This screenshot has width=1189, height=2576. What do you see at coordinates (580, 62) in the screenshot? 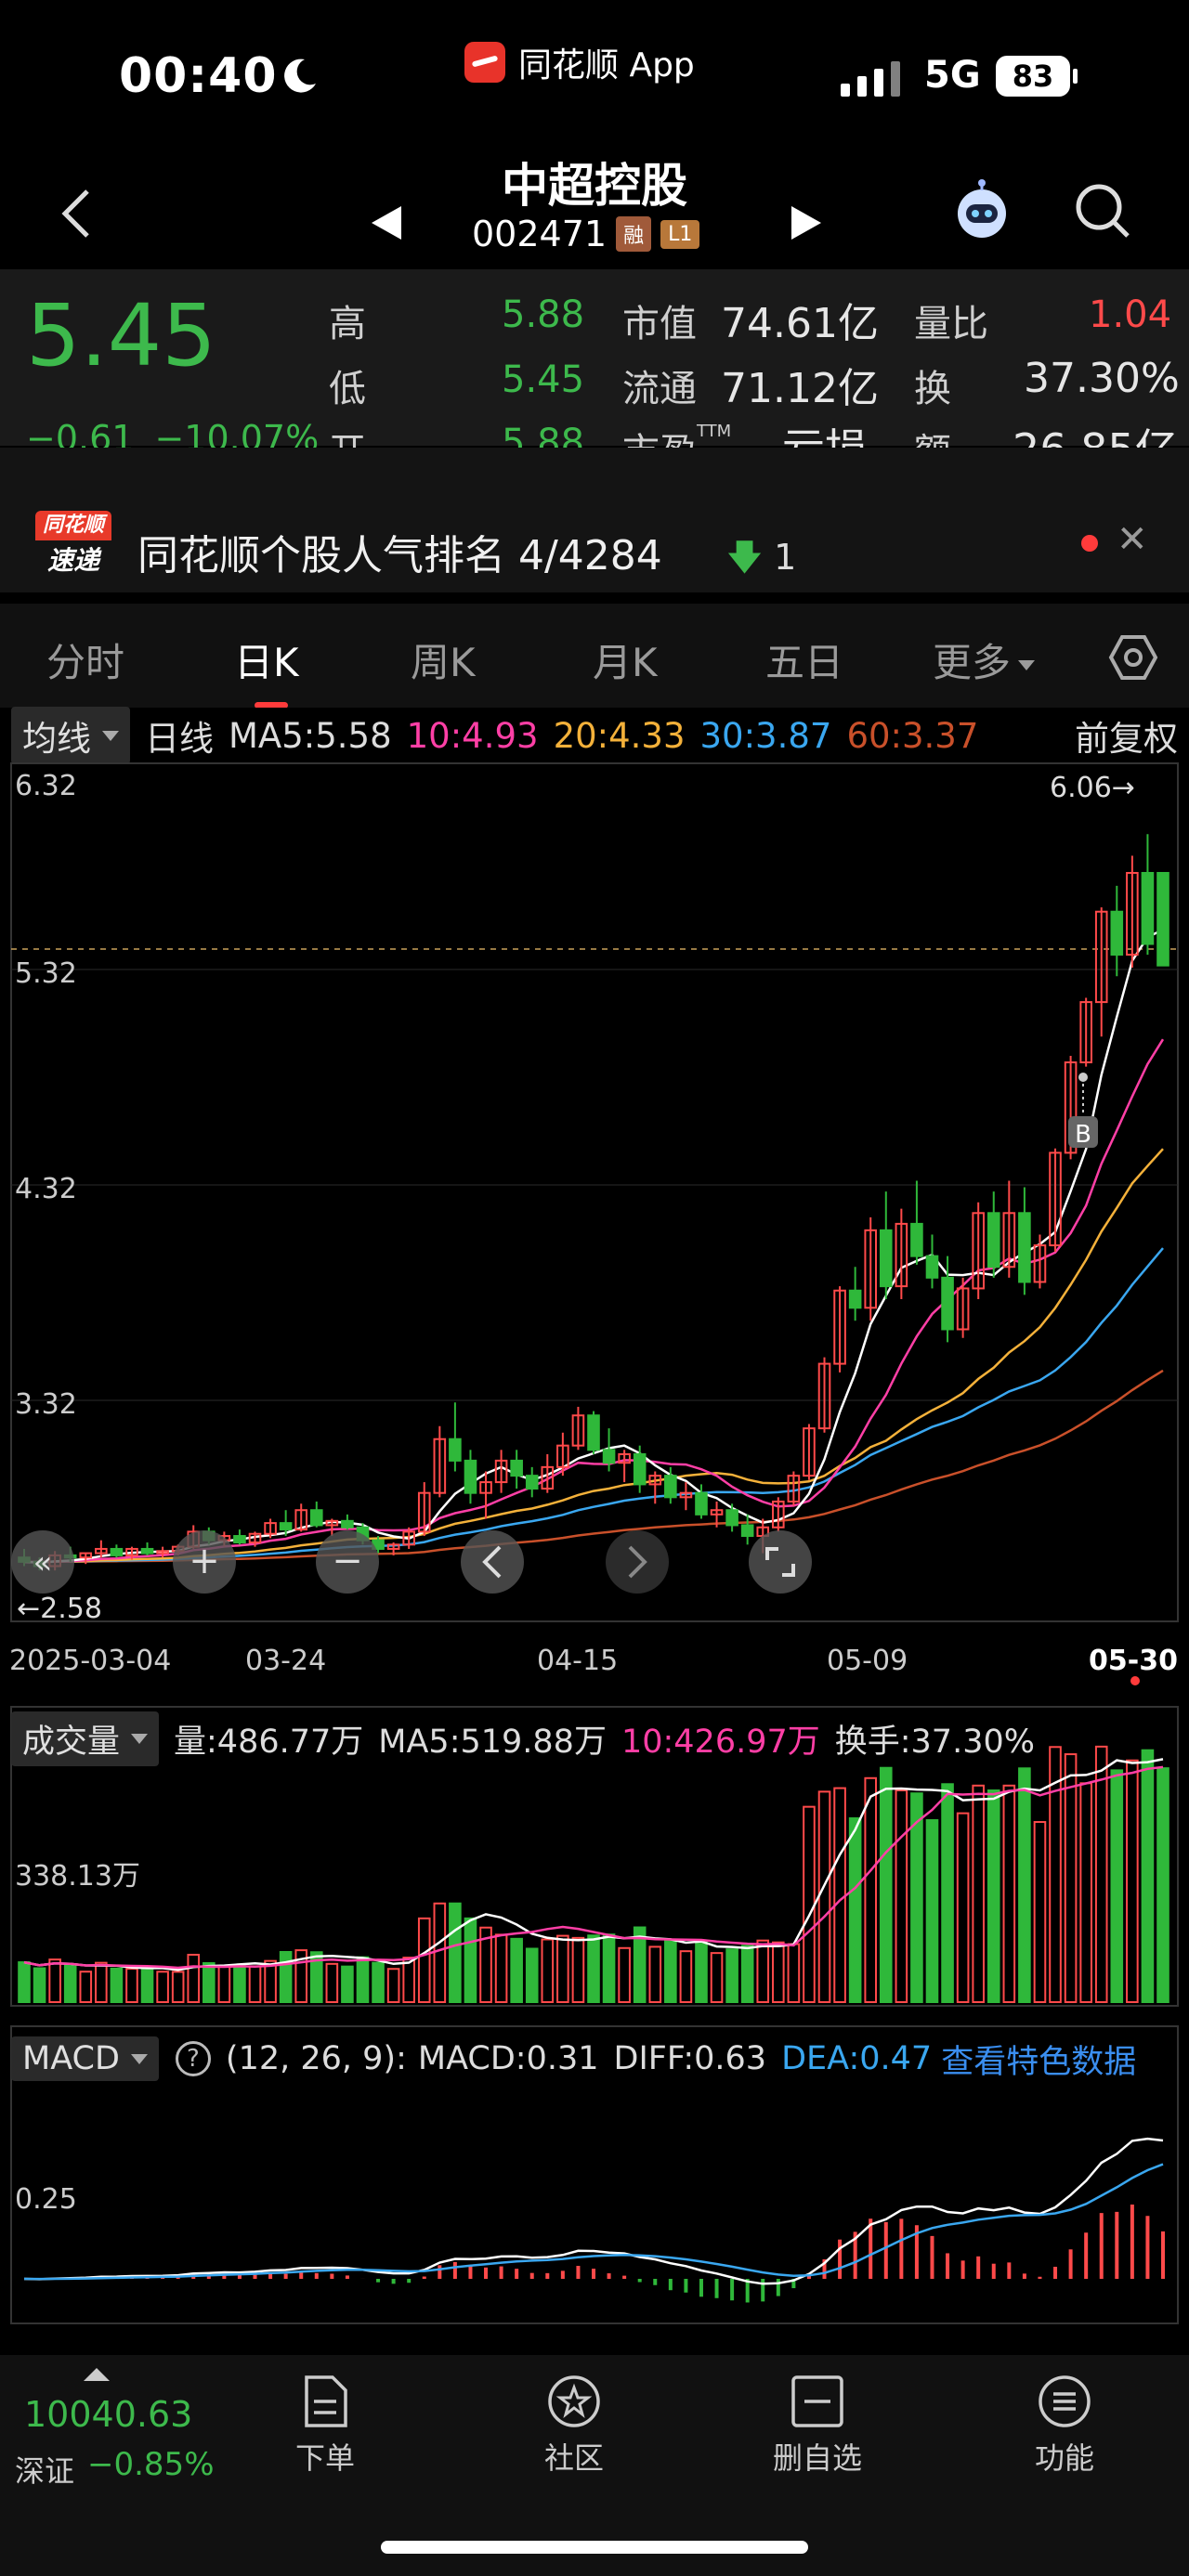
I see `app-indicator: 同花顺 App` at bounding box center [580, 62].